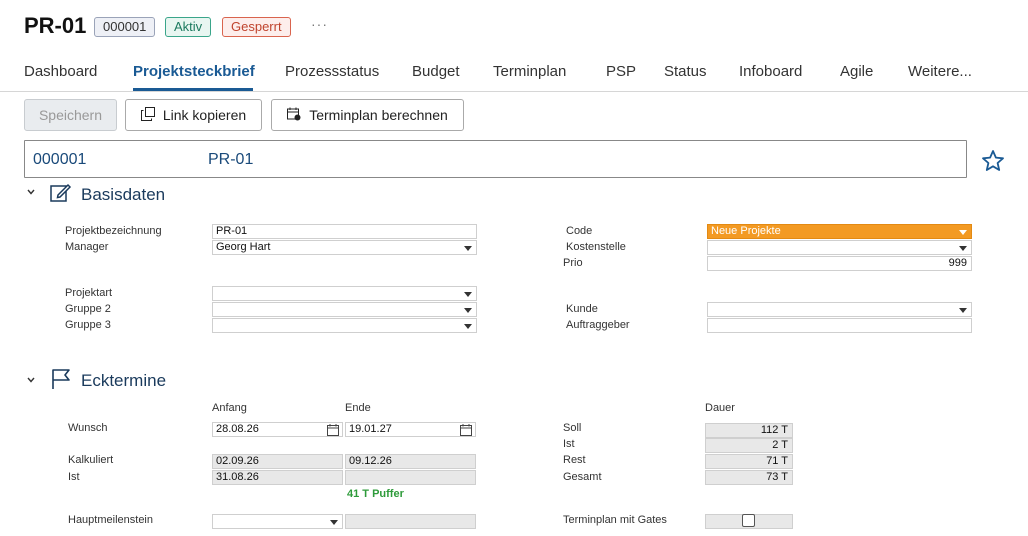  Describe the element at coordinates (243, 247) in the screenshot. I see `manager-value: Georg Hart` at that location.